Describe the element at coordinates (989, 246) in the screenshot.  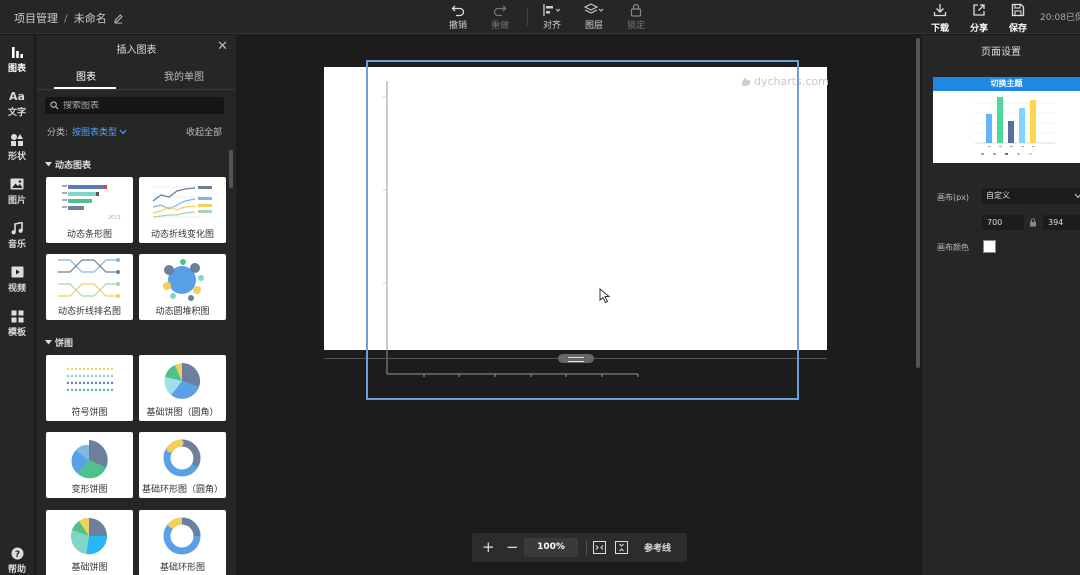
I see `canvas-color-swatch` at that location.